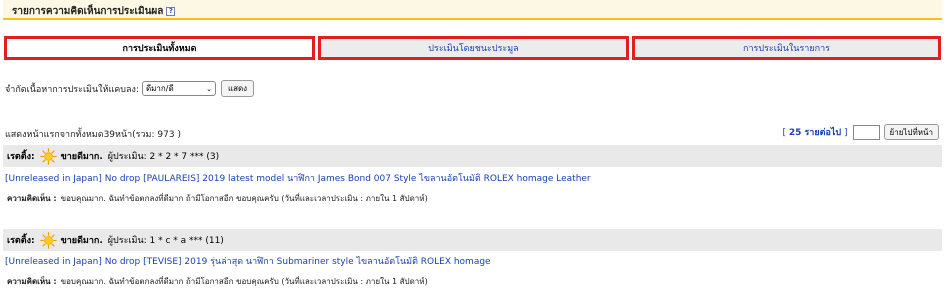  I want to click on page-header: รายการความคิดเห็นการประเมินผล?, so click(472, 10).